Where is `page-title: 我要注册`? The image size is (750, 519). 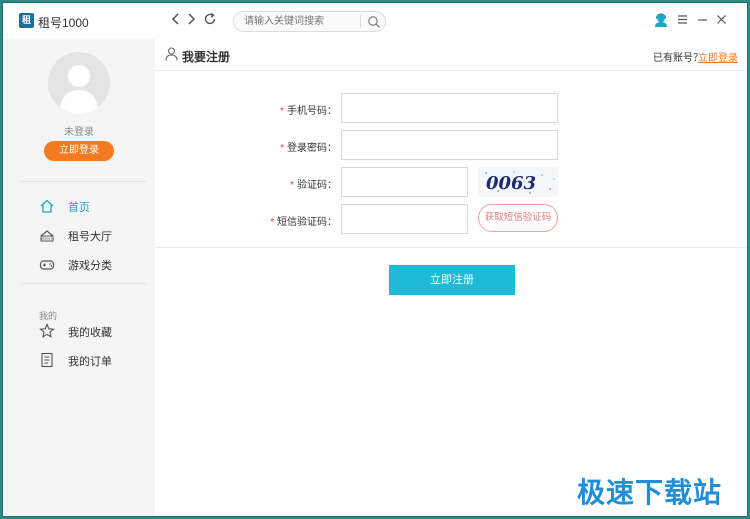 page-title: 我要注册 is located at coordinates (206, 57).